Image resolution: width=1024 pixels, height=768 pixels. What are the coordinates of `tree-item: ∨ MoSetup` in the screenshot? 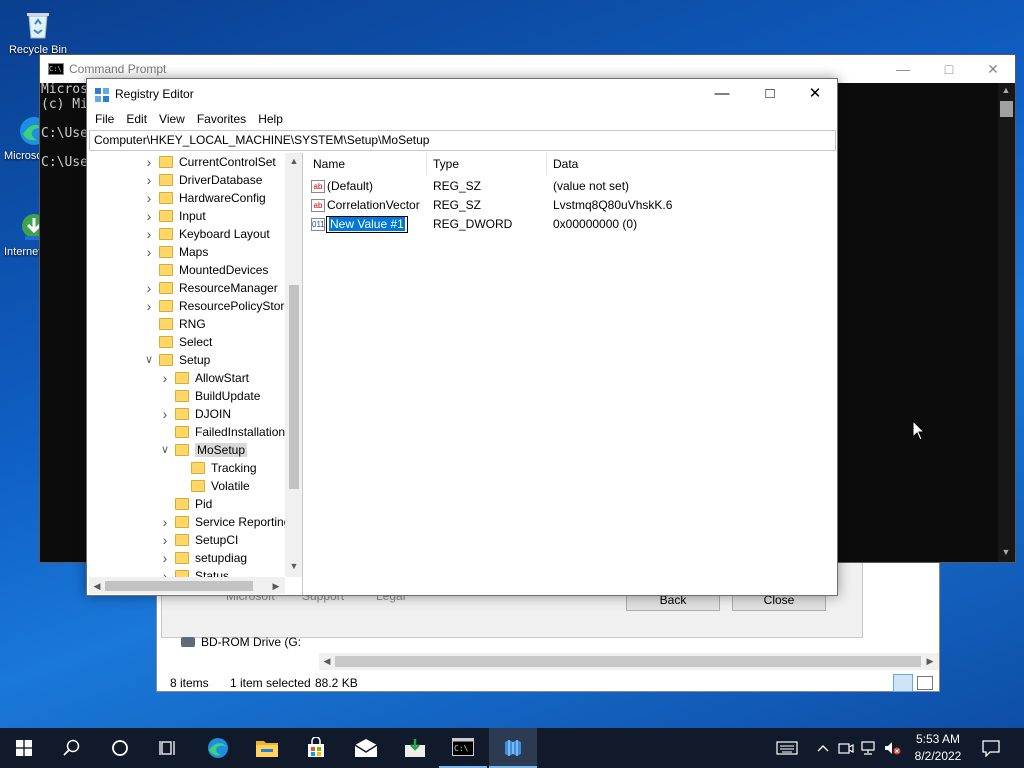 It's located at (204, 450).